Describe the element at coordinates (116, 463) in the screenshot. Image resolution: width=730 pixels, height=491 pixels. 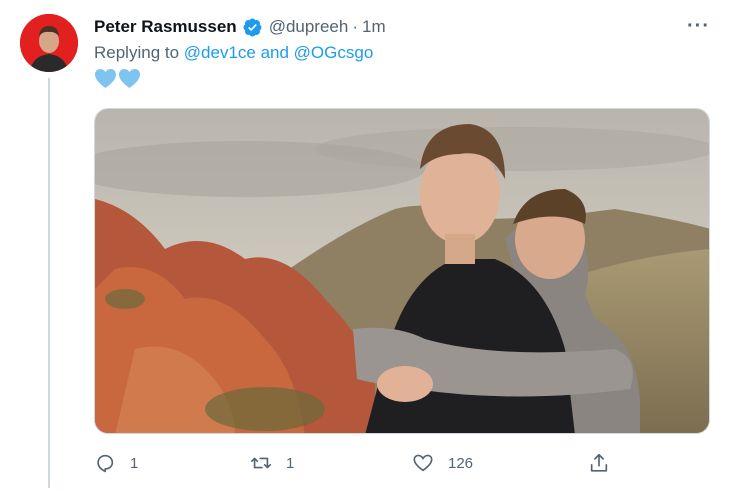
I see `reply-button: 1` at that location.